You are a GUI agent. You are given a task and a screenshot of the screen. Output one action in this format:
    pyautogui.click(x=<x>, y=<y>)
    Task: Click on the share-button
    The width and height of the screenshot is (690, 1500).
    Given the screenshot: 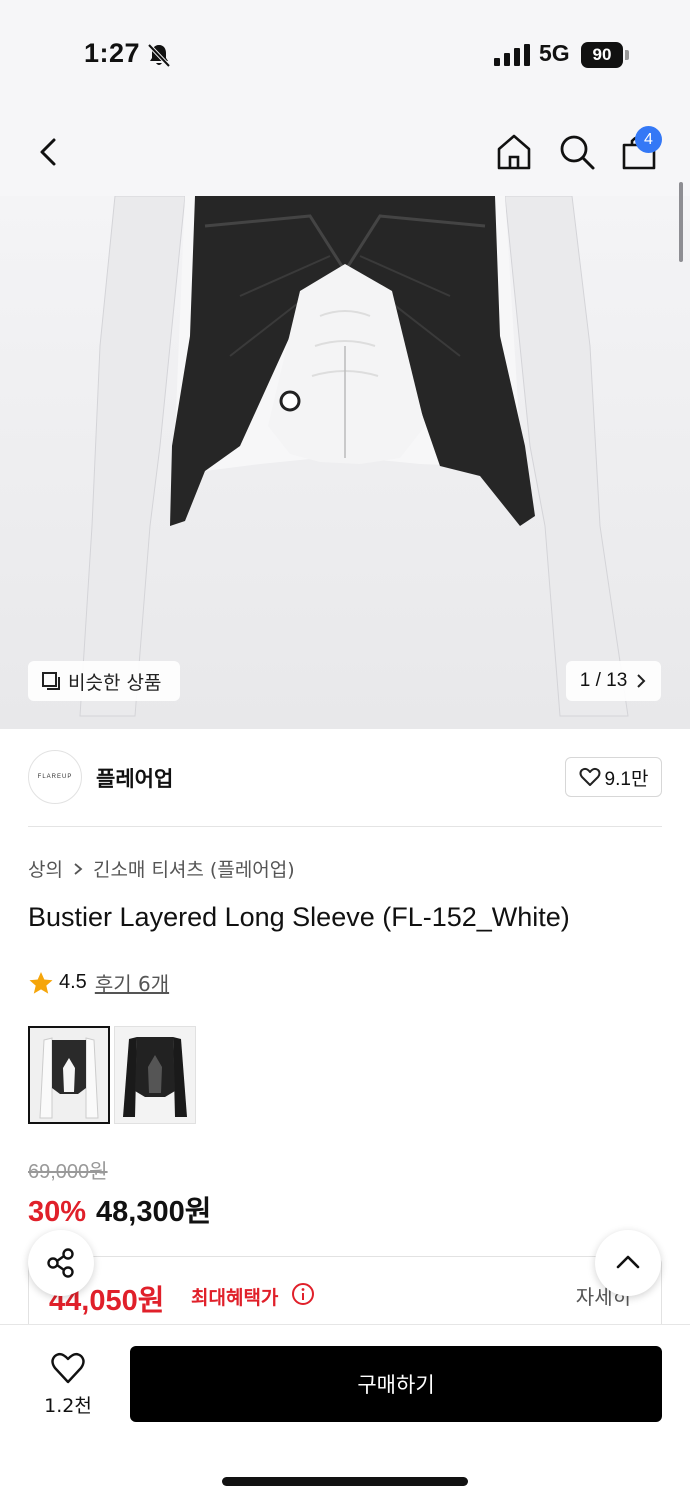 What is the action you would take?
    pyautogui.click(x=61, y=1263)
    